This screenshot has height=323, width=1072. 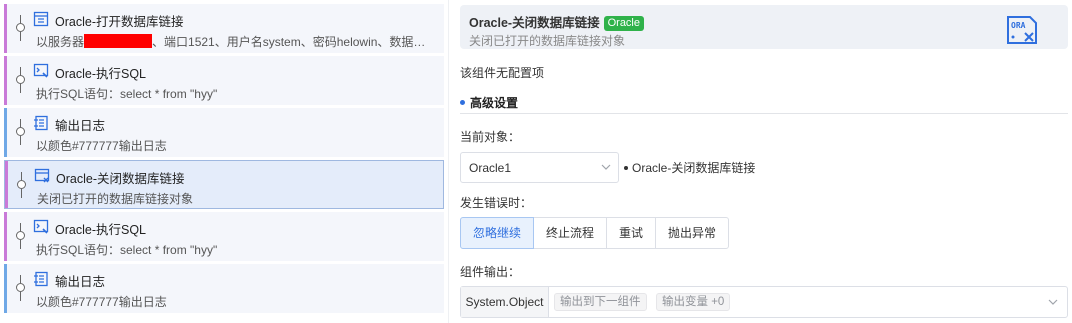 What do you see at coordinates (115, 199) in the screenshot?
I see `step-description: 关闭已打开的数据库链接对象` at bounding box center [115, 199].